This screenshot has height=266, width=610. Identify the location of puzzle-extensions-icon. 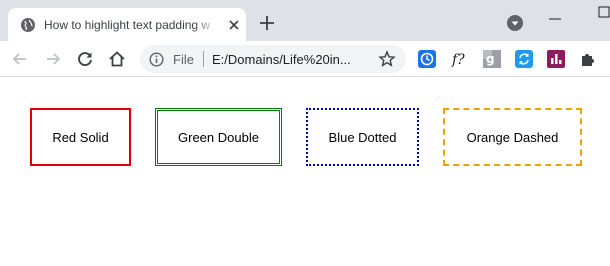
(588, 59).